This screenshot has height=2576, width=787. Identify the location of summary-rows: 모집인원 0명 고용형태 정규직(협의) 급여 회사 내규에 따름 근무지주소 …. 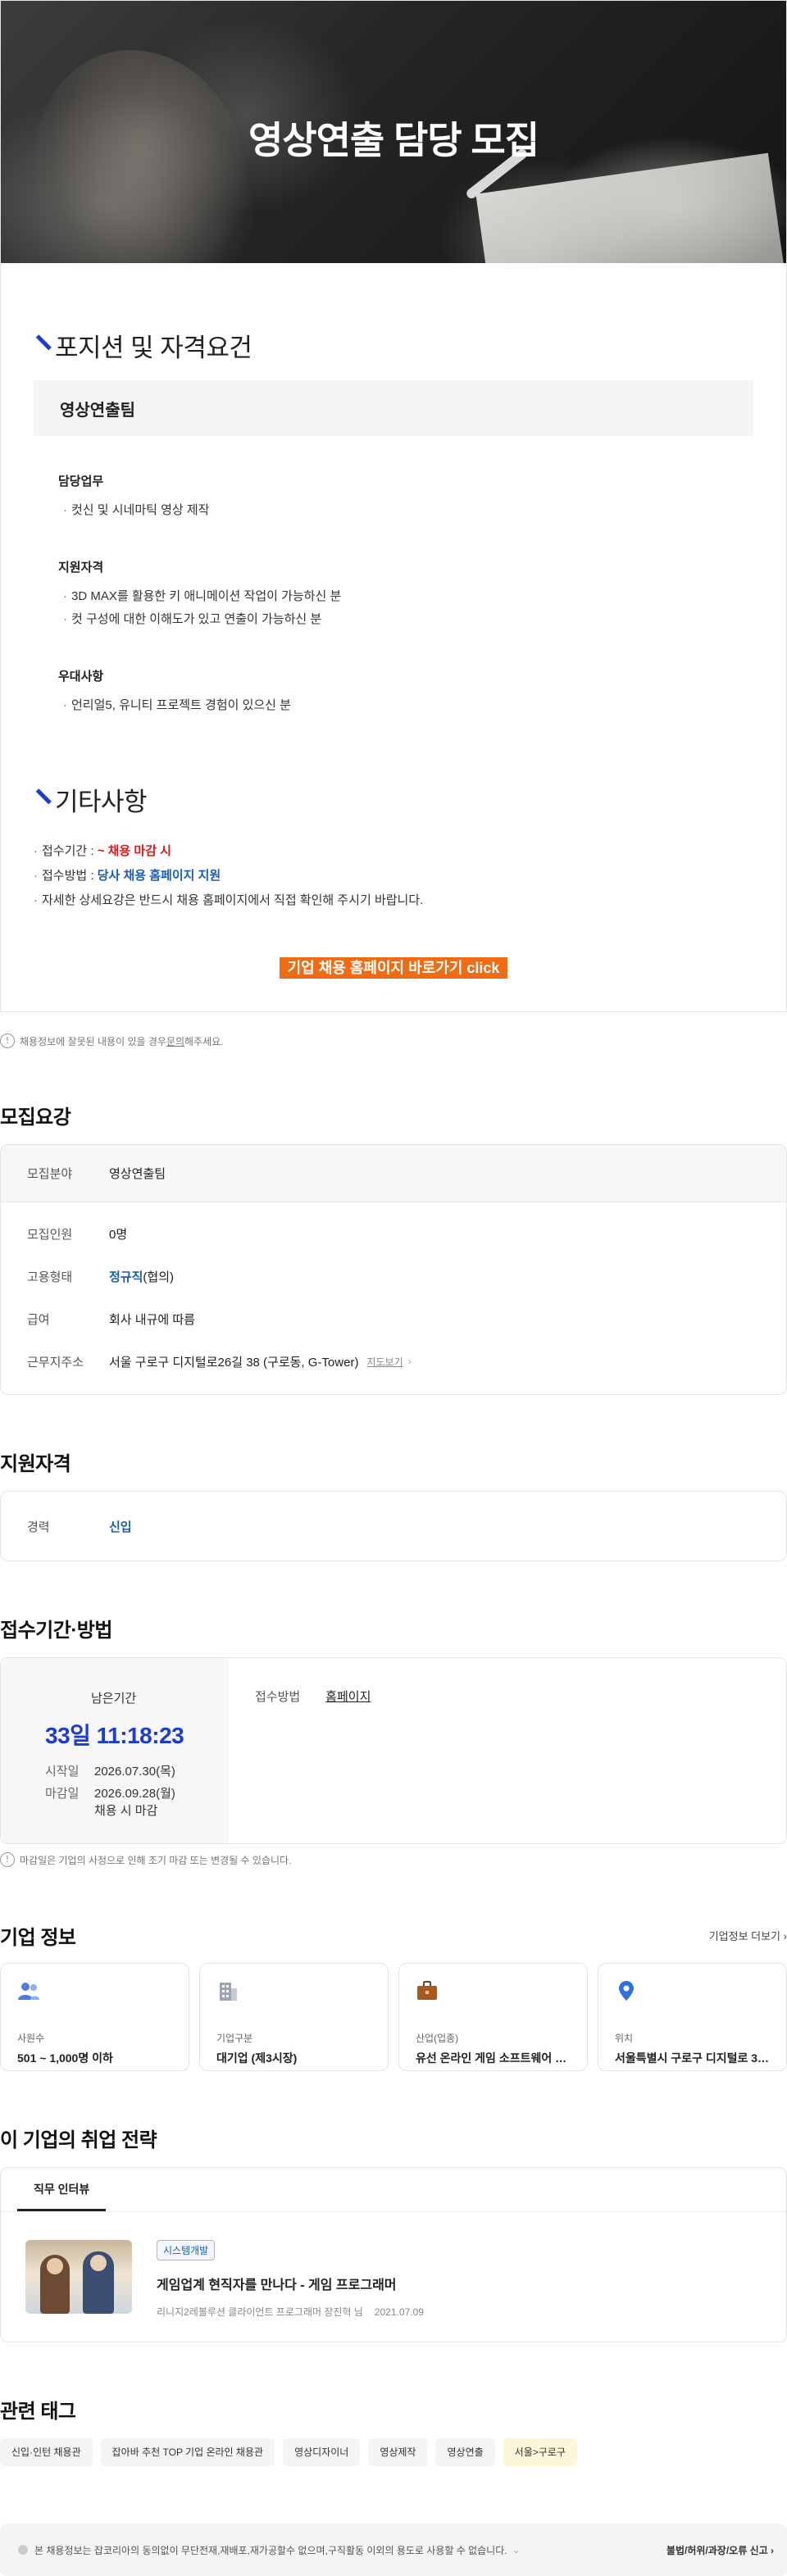
(393, 1298).